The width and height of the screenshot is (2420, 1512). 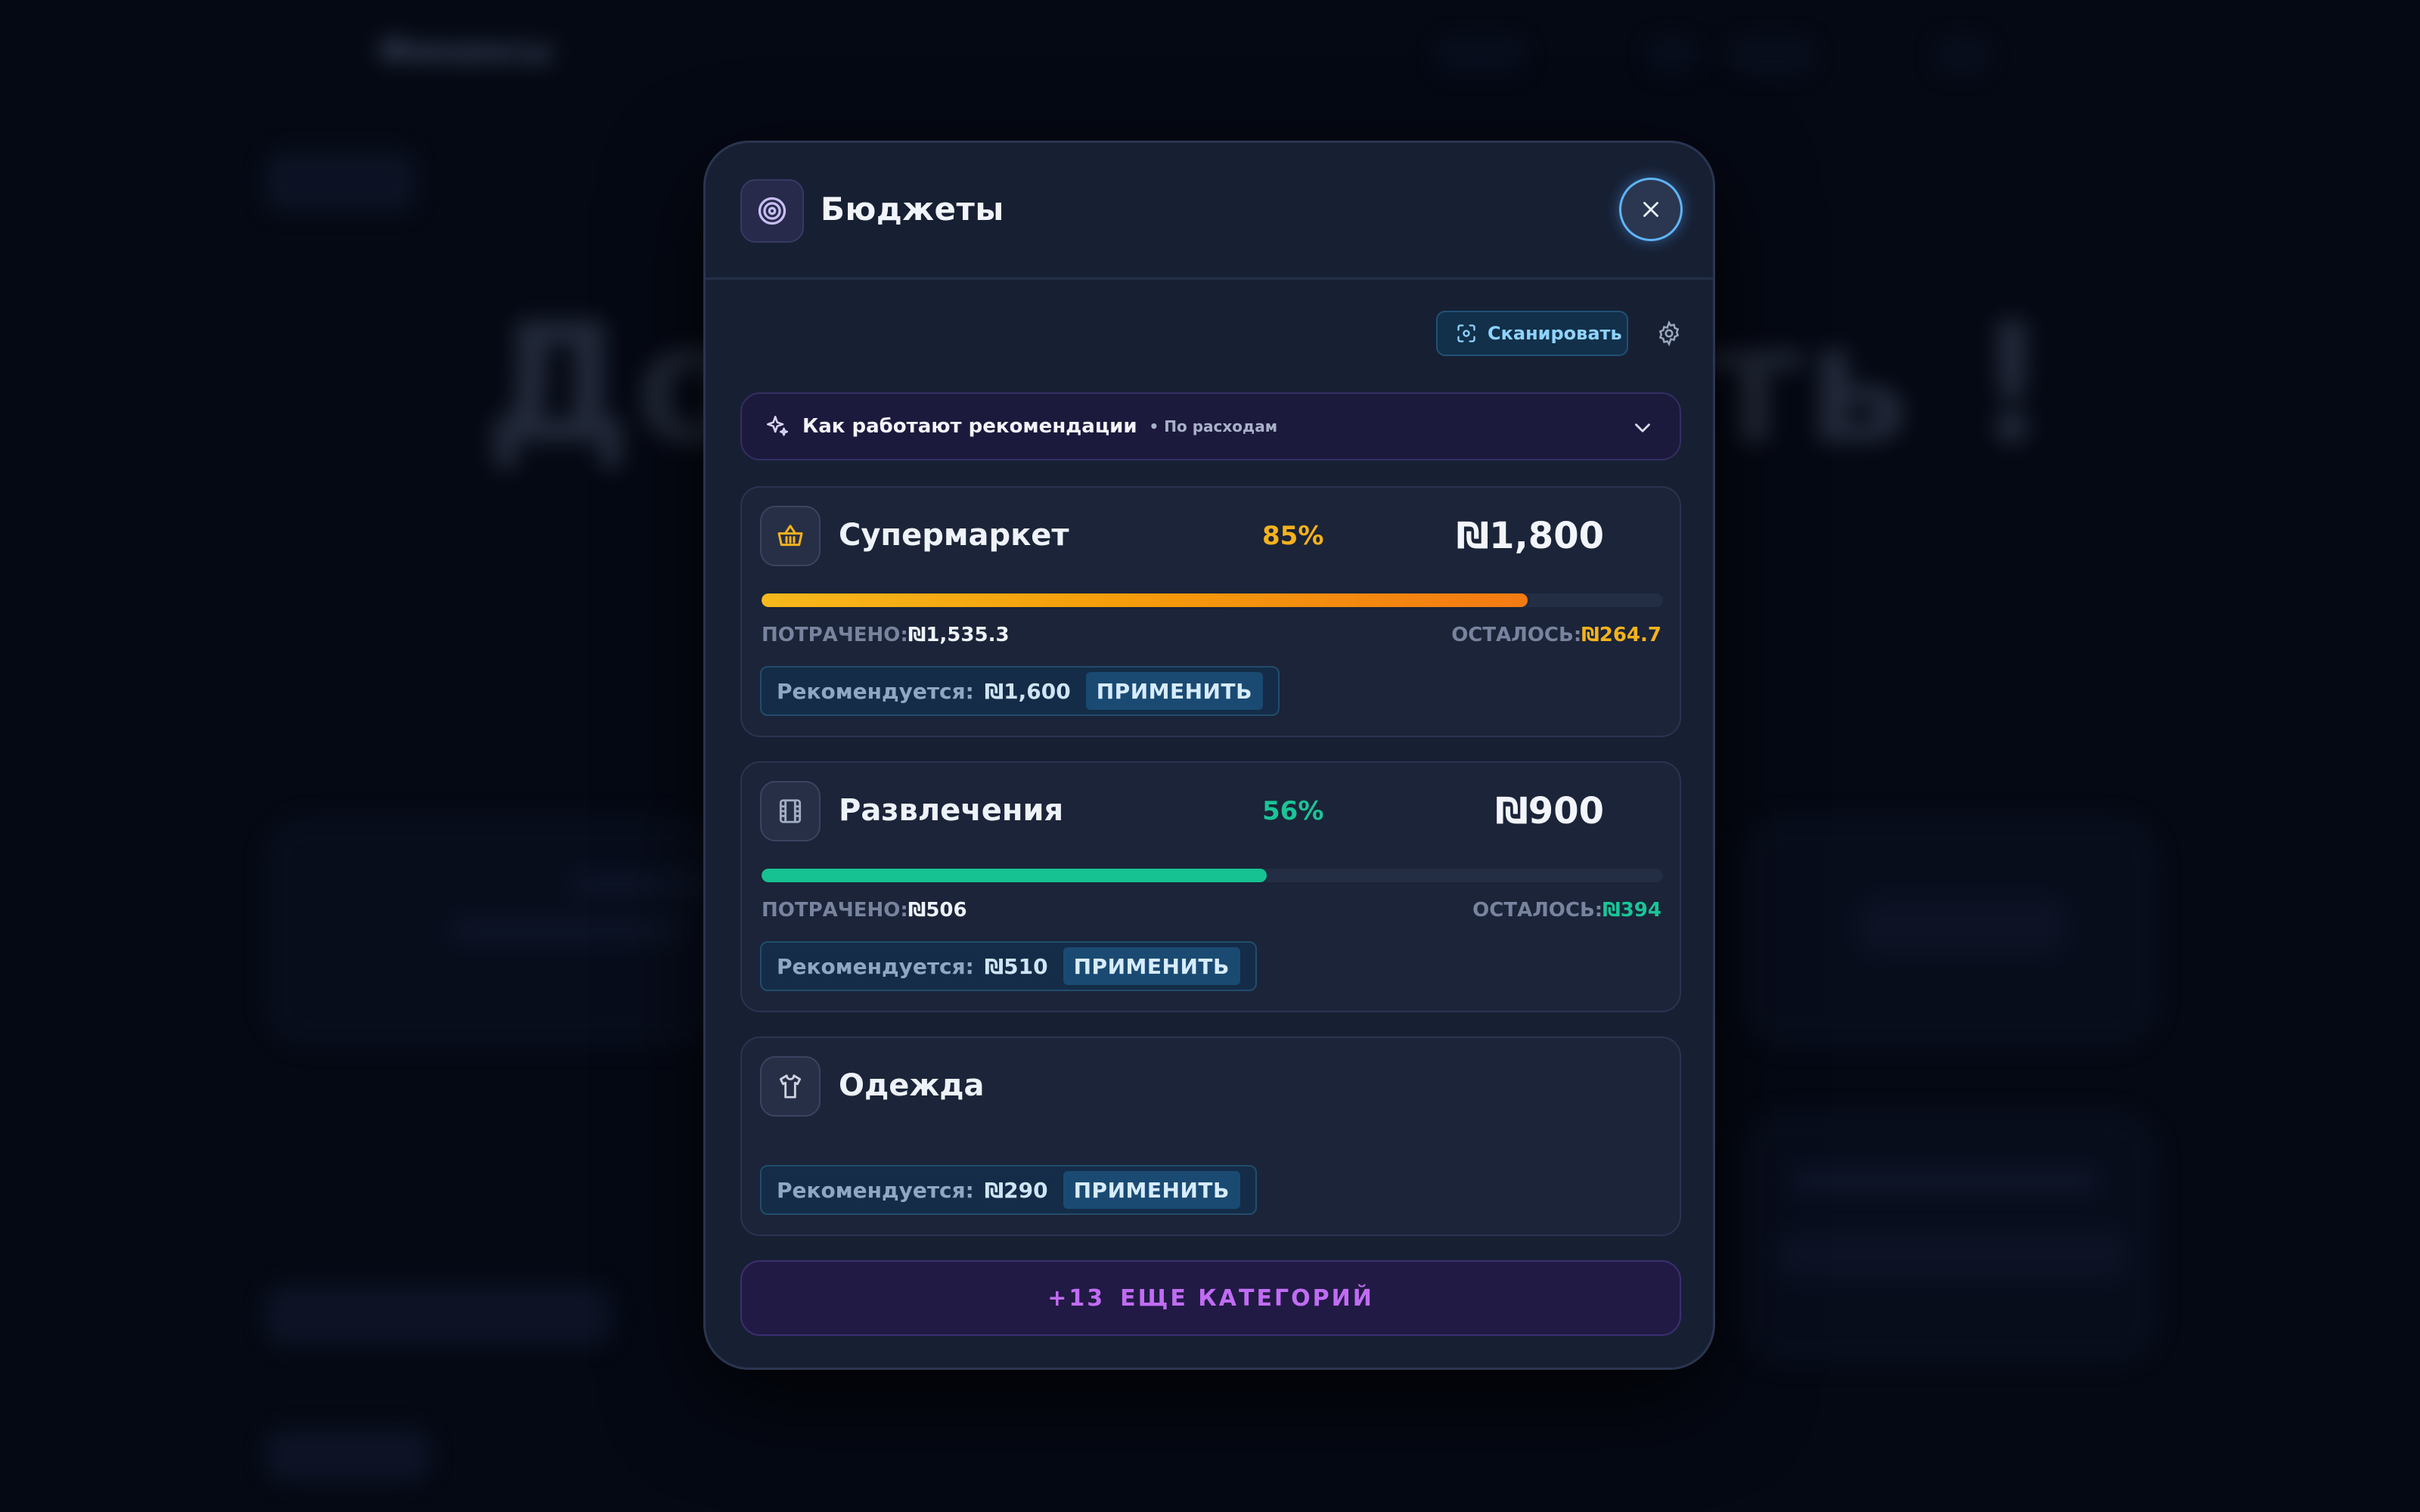 What do you see at coordinates (777, 425) in the screenshot?
I see `sparkles-icon` at bounding box center [777, 425].